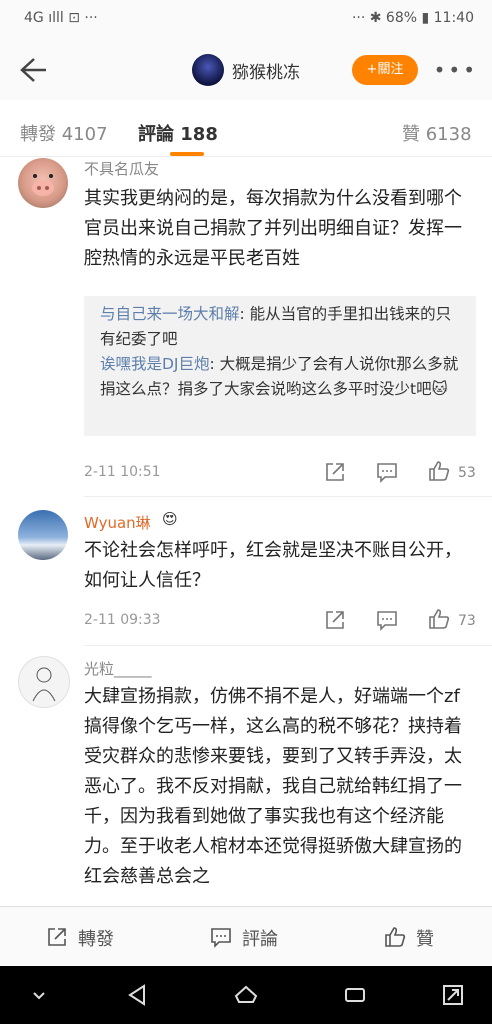 This screenshot has width=492, height=1024. I want to click on top-nav: 猕猴桃冻 +關注 •••, so click(246, 70).